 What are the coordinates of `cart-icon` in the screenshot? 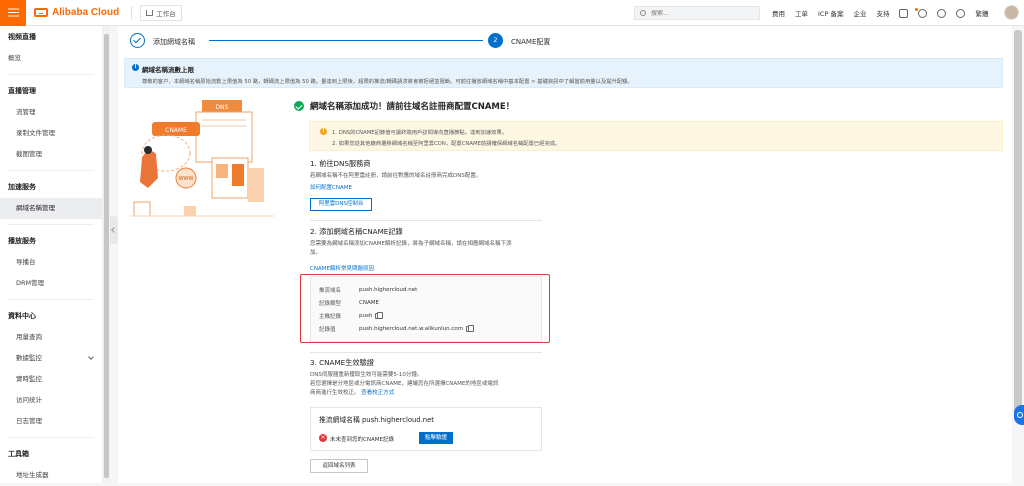 It's located at (942, 13).